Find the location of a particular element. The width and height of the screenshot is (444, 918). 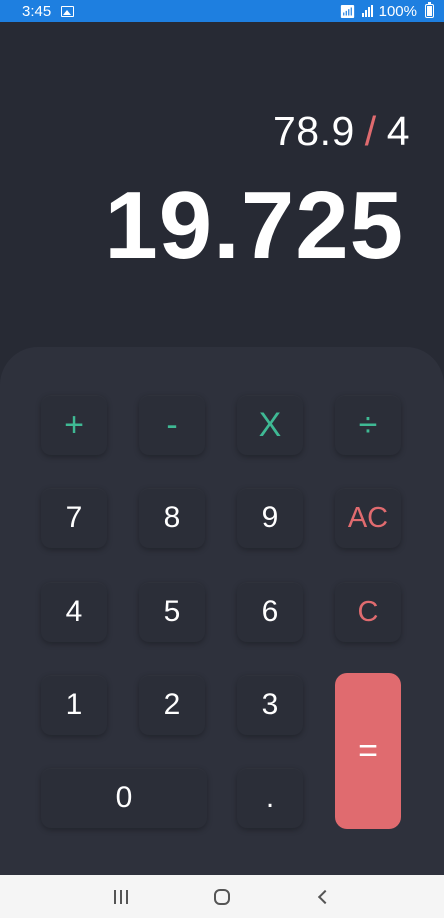

digit-1-button: 1 is located at coordinates (74, 705).